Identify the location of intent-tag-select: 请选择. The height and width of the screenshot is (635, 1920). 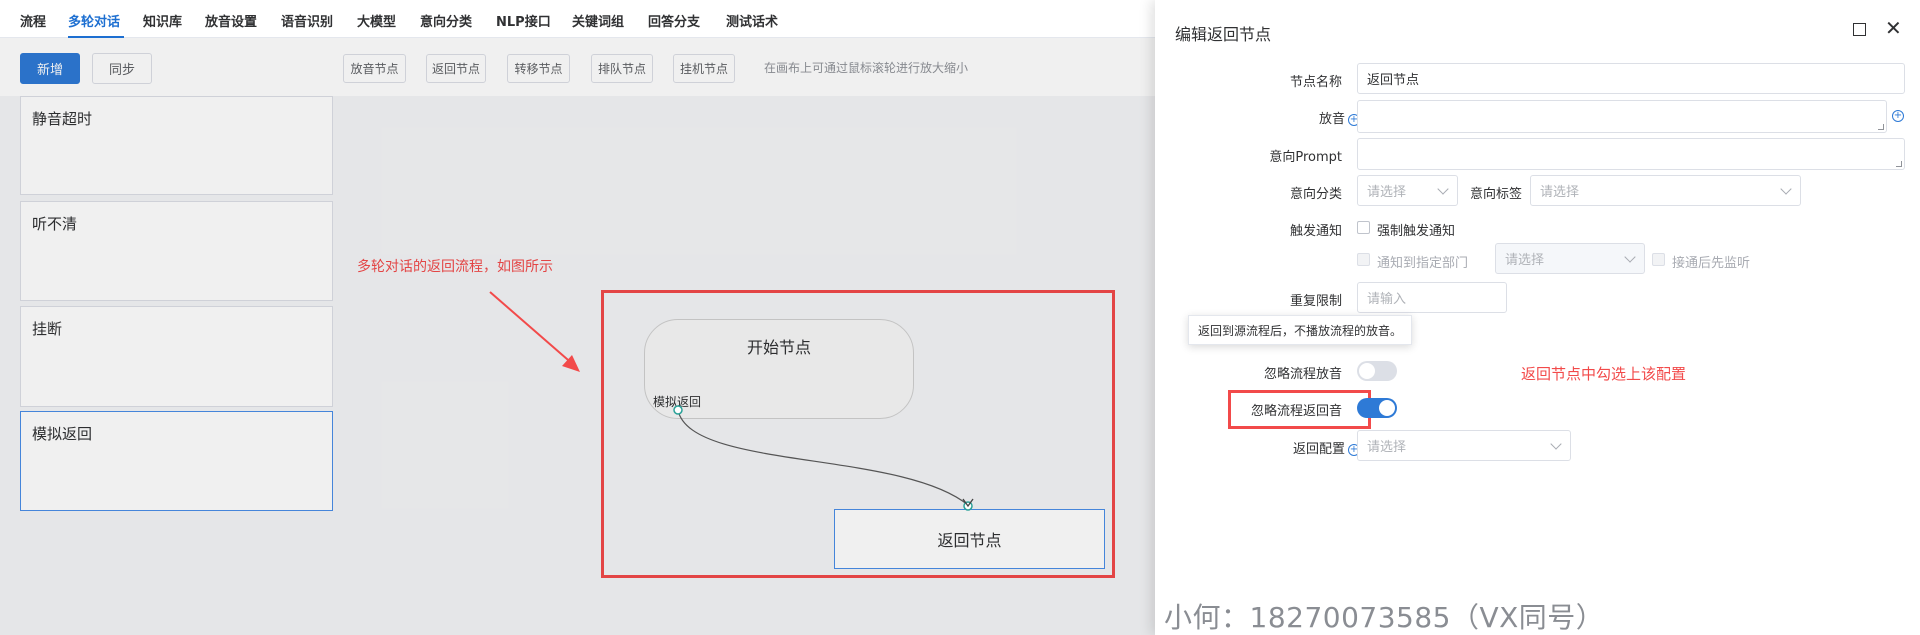
(1665, 190).